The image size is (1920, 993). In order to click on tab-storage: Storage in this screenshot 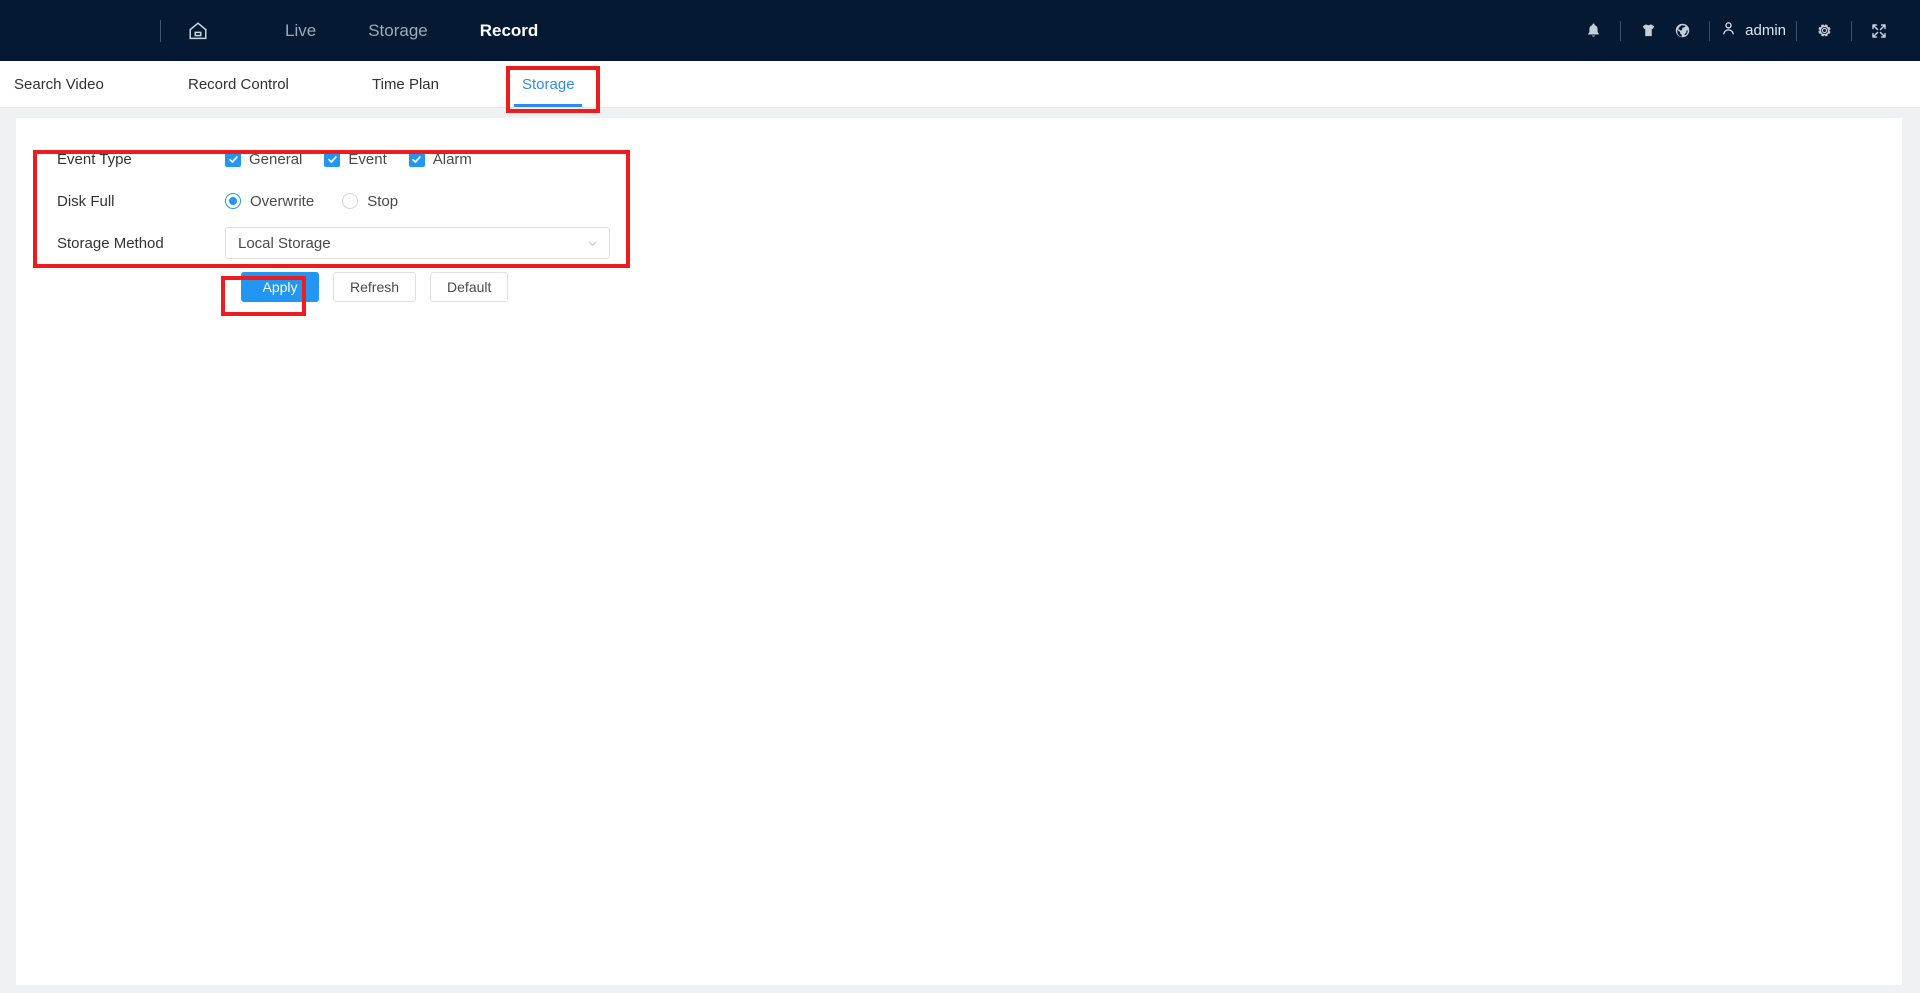, I will do `click(548, 84)`.